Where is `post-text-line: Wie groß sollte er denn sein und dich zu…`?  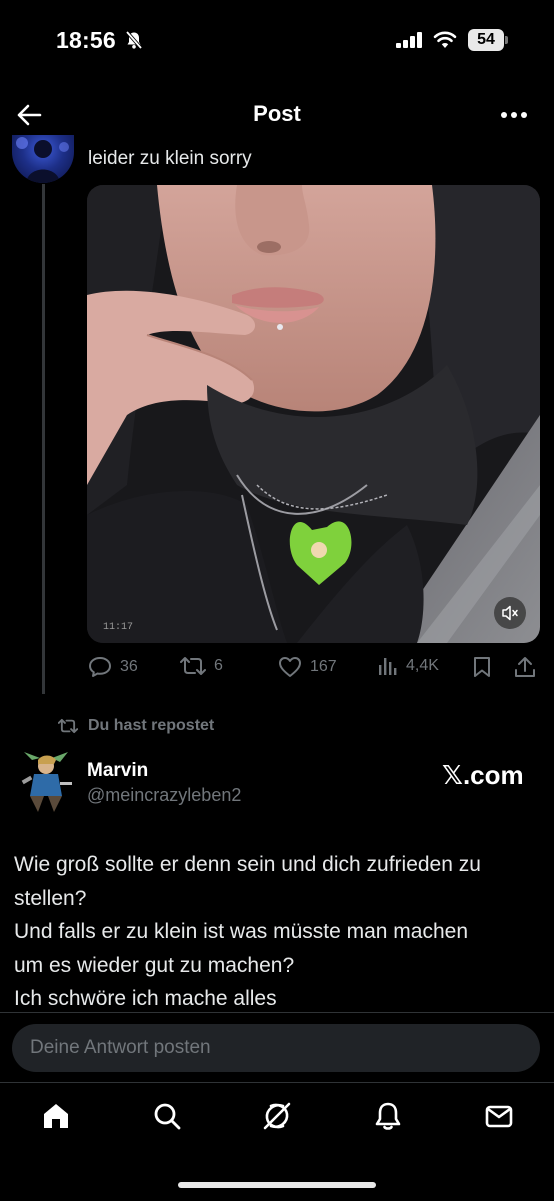 post-text-line: Wie groß sollte er denn sein und dich zu… is located at coordinates (247, 864).